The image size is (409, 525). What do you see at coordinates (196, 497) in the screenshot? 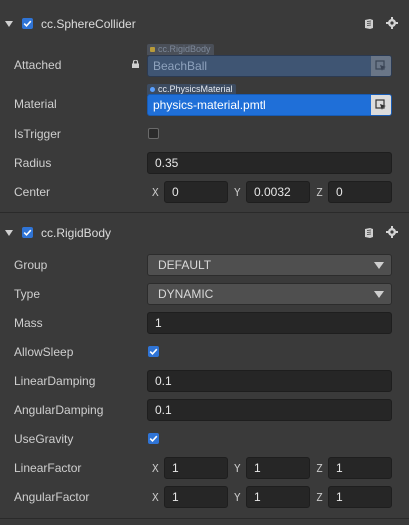
I see `angular-factor-x-input: 1` at bounding box center [196, 497].